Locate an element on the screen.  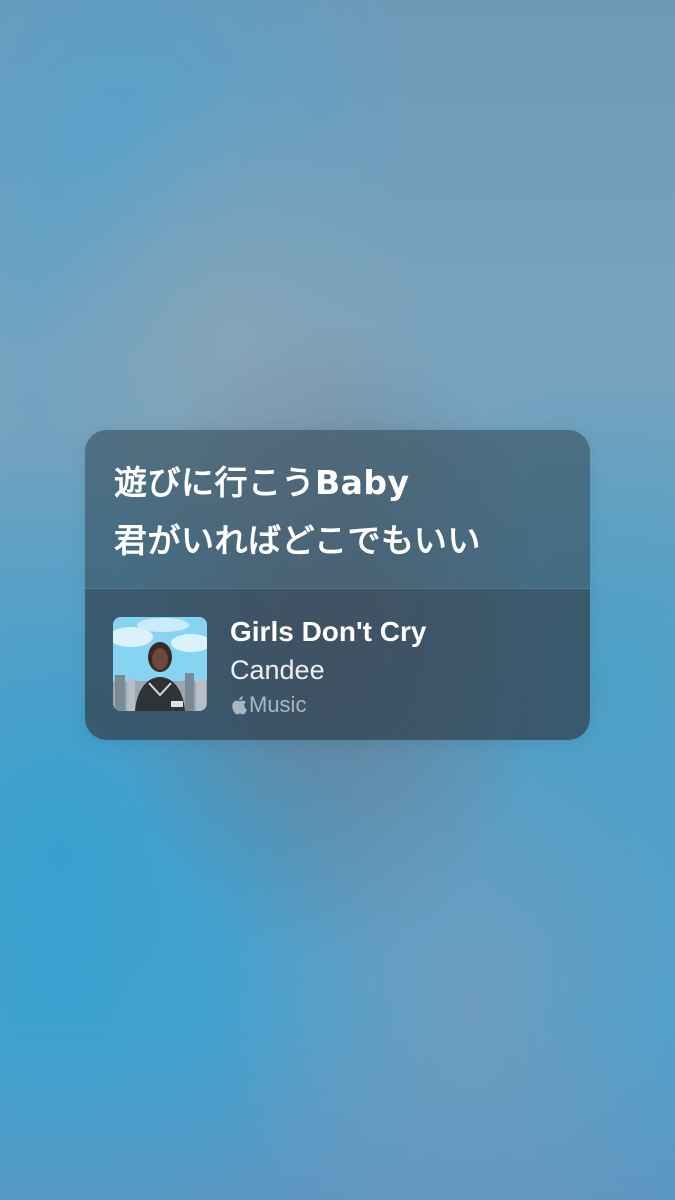
artist-name: Candee is located at coordinates (277, 670).